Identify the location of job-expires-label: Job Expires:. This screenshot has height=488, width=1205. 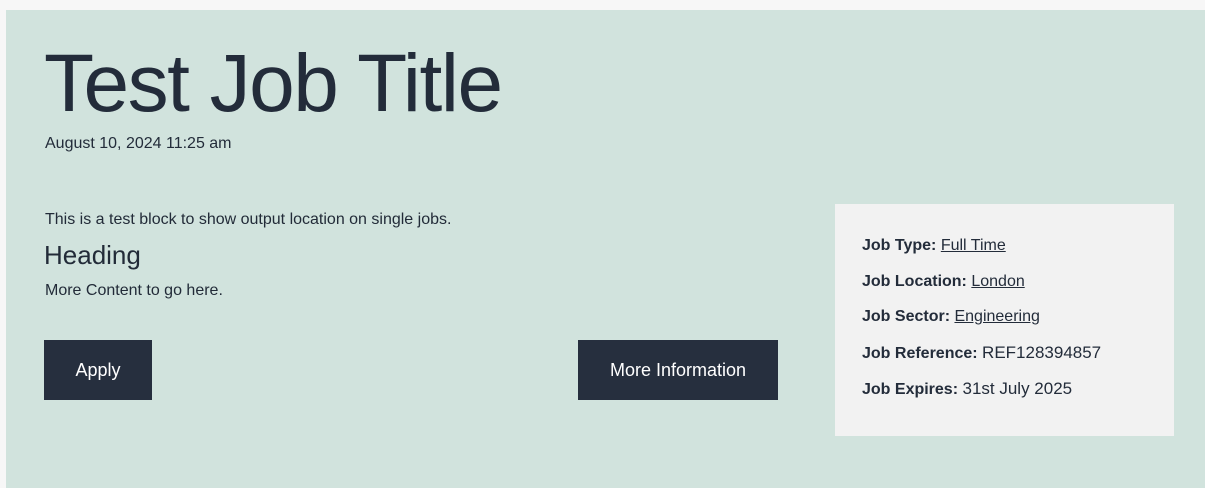
(910, 389).